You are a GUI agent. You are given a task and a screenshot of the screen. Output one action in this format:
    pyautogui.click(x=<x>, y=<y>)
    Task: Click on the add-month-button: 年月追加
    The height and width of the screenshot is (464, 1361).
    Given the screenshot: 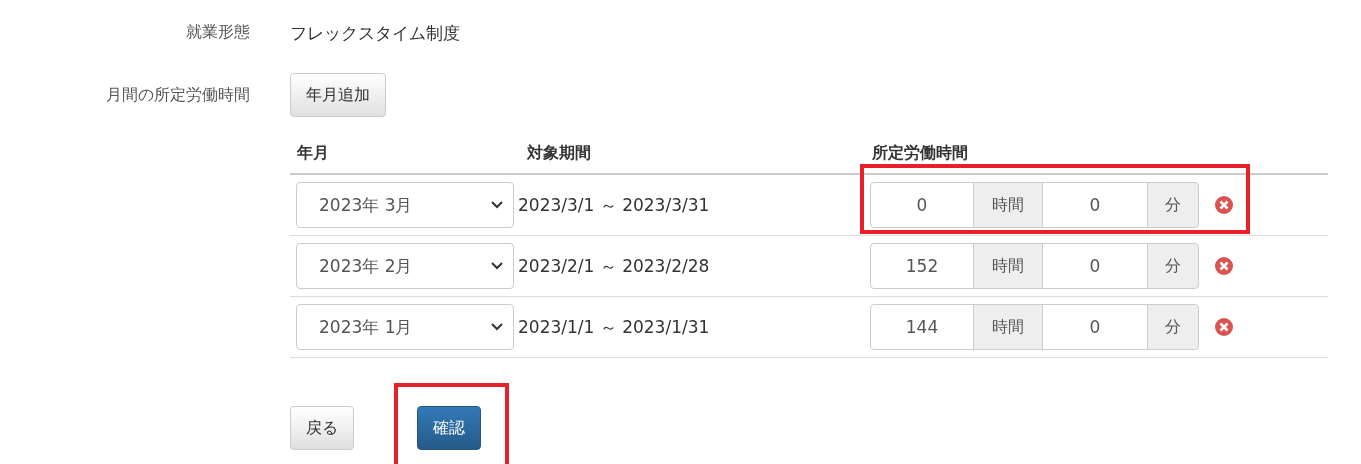 What is the action you would take?
    pyautogui.click(x=338, y=95)
    